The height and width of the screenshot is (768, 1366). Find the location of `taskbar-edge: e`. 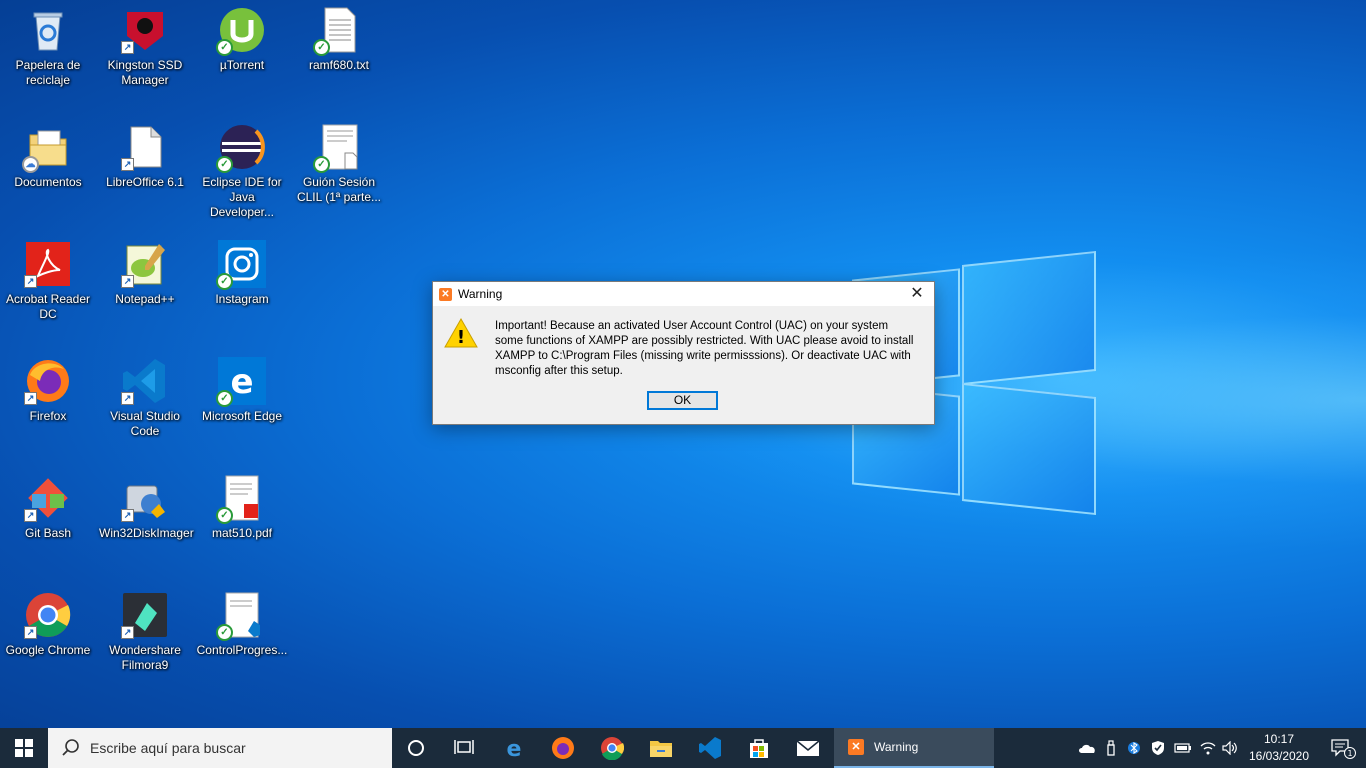

taskbar-edge: e is located at coordinates (514, 748).